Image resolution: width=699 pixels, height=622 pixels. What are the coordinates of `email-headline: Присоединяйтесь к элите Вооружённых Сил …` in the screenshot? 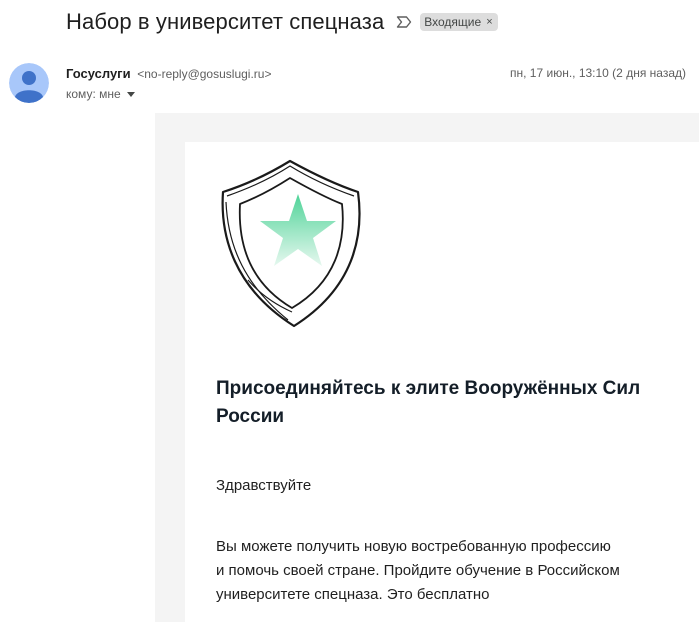 It's located at (428, 402).